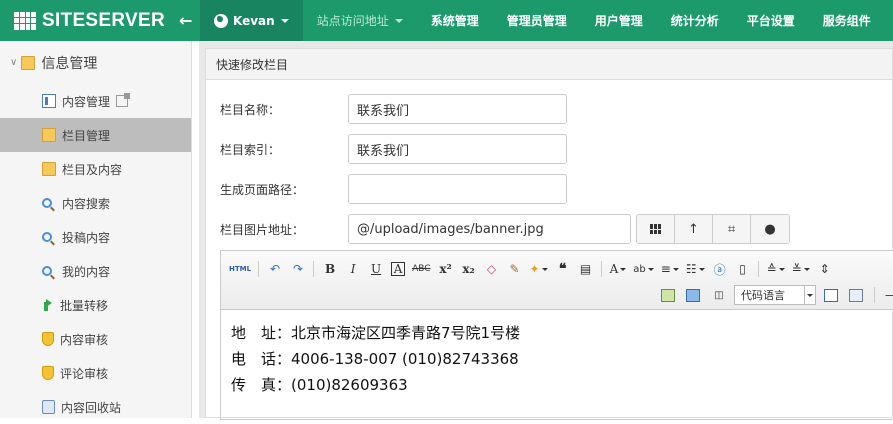 Image resolution: width=893 pixels, height=424 pixels. What do you see at coordinates (86, 271) in the screenshot?
I see `sidebar-item-label: 我的内容` at bounding box center [86, 271].